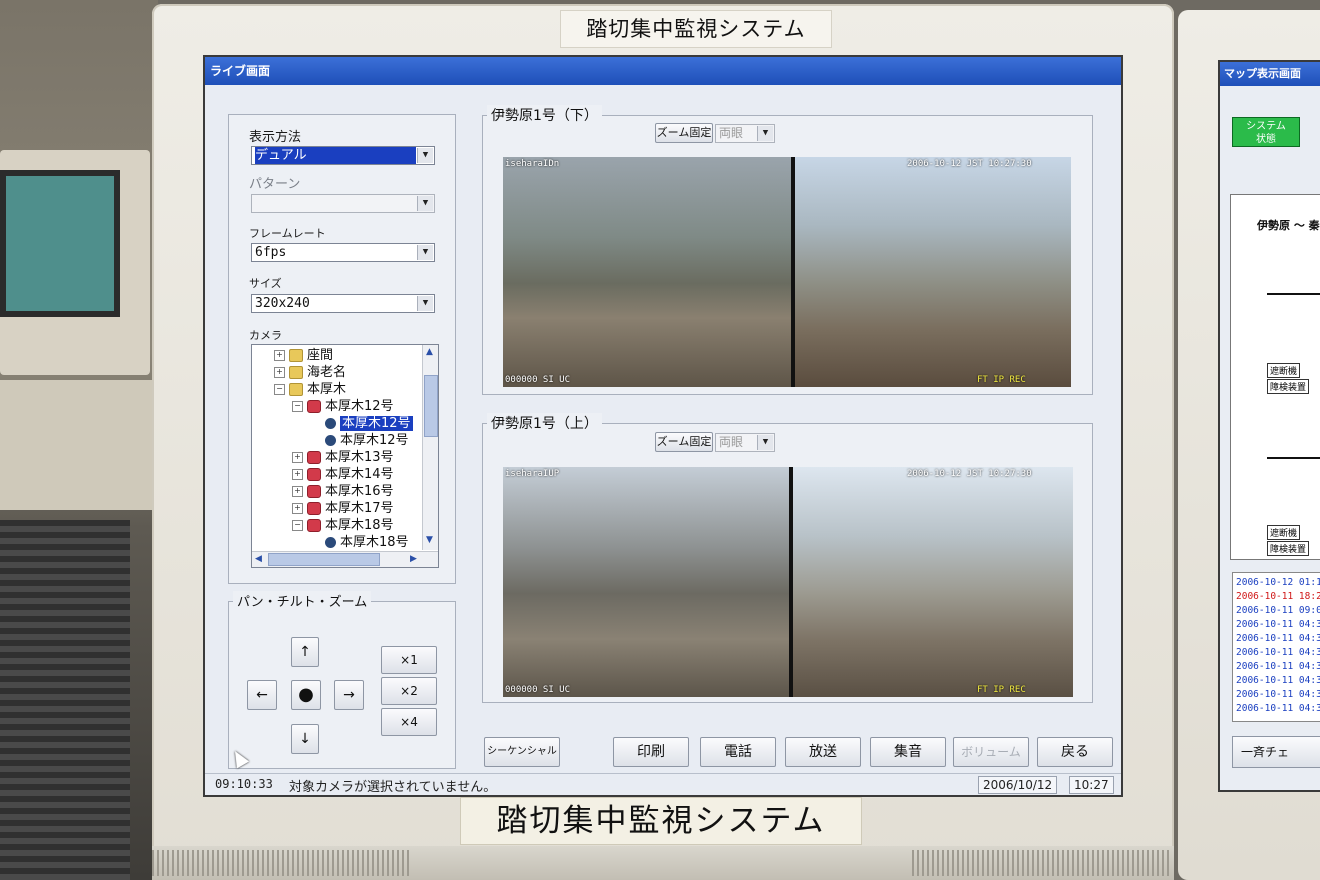 The image size is (1320, 880). What do you see at coordinates (791, 582) in the screenshot?
I see `video-split-divider` at bounding box center [791, 582].